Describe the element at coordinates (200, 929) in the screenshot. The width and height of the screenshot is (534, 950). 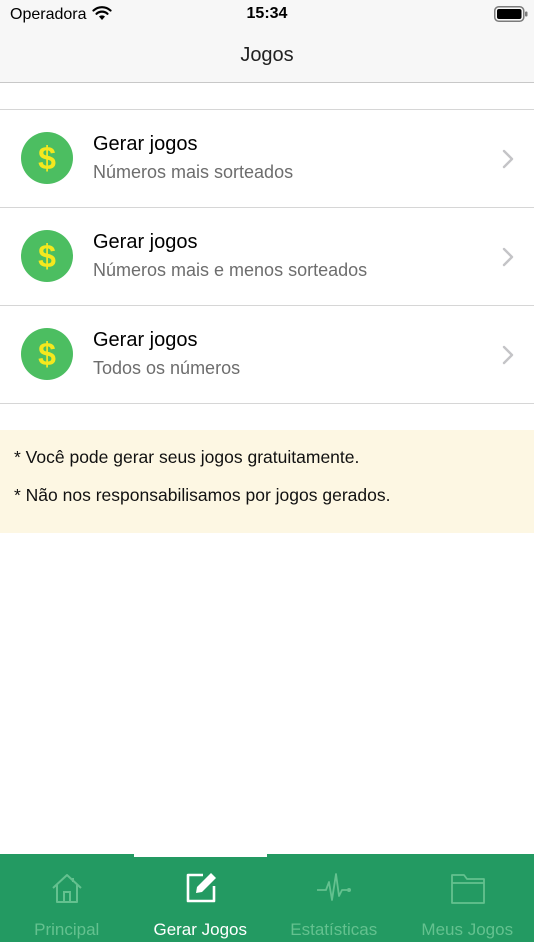
I see `tab-label: Gerar Jogos` at that location.